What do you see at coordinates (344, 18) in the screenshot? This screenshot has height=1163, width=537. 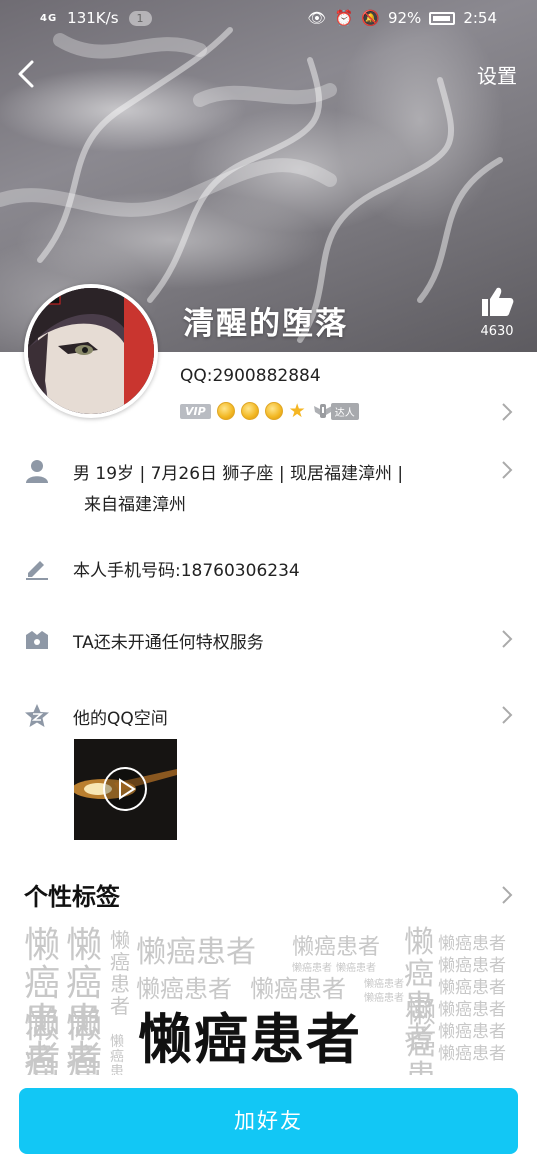 I see `alarm-icon: ⏰` at bounding box center [344, 18].